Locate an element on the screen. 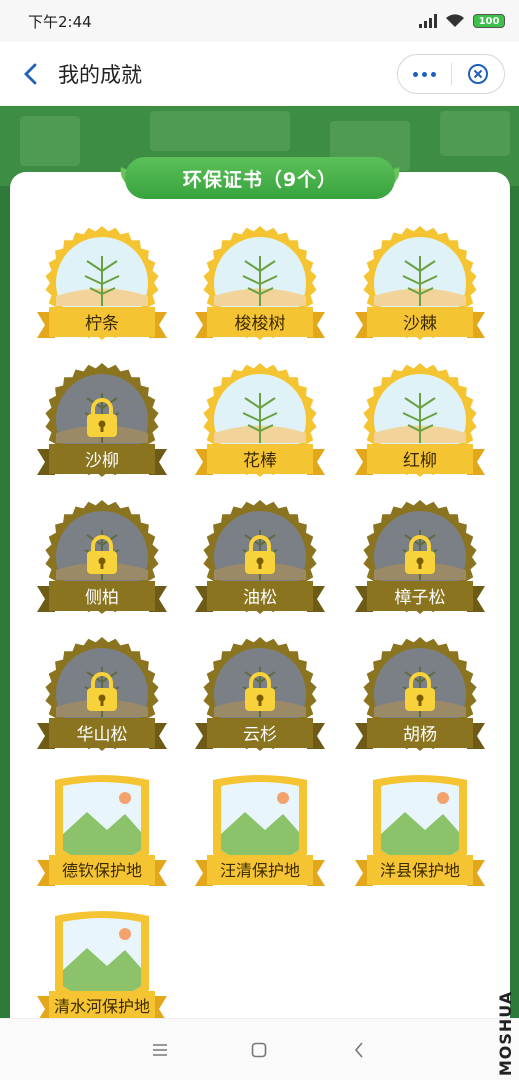  reserve-badge: 清水河保护地 is located at coordinates (102, 972).